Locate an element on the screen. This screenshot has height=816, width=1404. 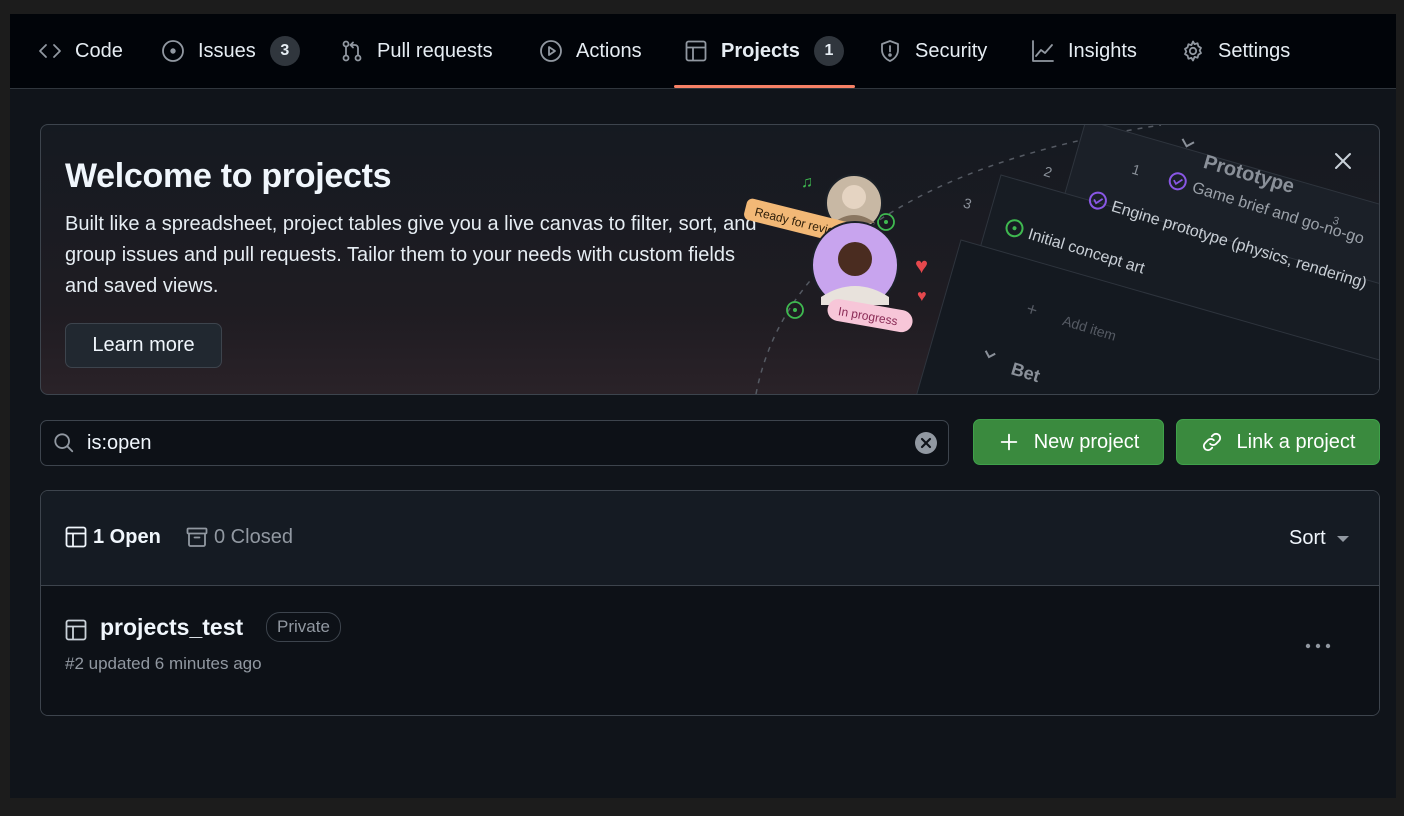
kebab-horizontal-icon is located at coordinates (1318, 646).